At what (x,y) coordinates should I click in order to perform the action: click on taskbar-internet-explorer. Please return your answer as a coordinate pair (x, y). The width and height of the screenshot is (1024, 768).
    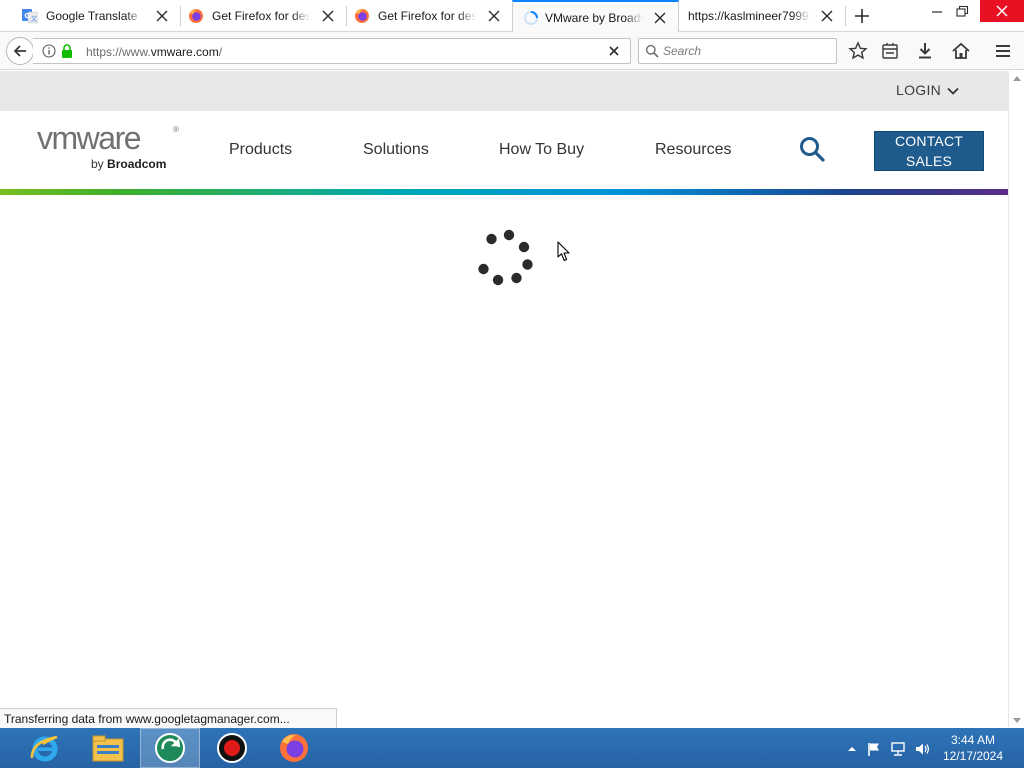
    Looking at the image, I should click on (45, 748).